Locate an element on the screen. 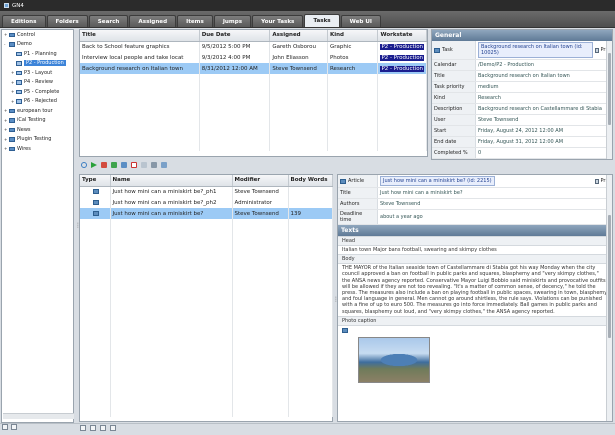  back-icon is located at coordinates (114, 165).